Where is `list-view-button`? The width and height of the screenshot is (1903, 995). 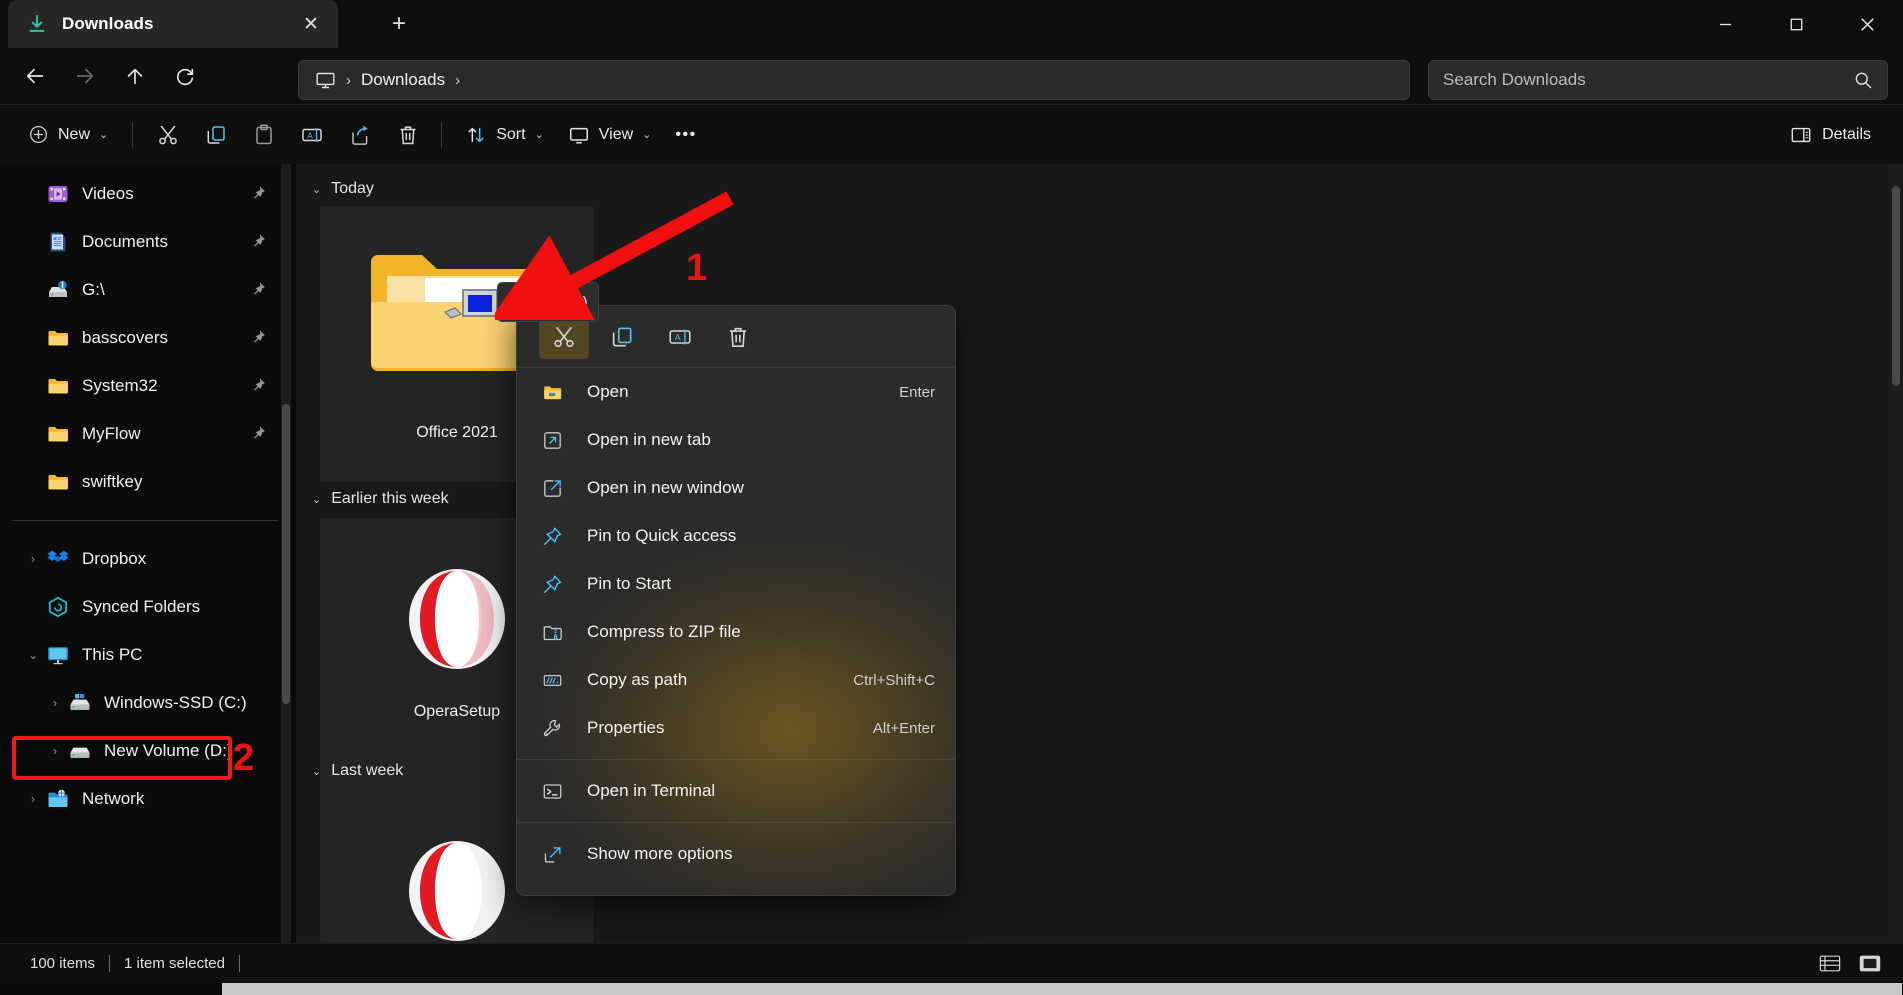
list-view-button is located at coordinates (1830, 963).